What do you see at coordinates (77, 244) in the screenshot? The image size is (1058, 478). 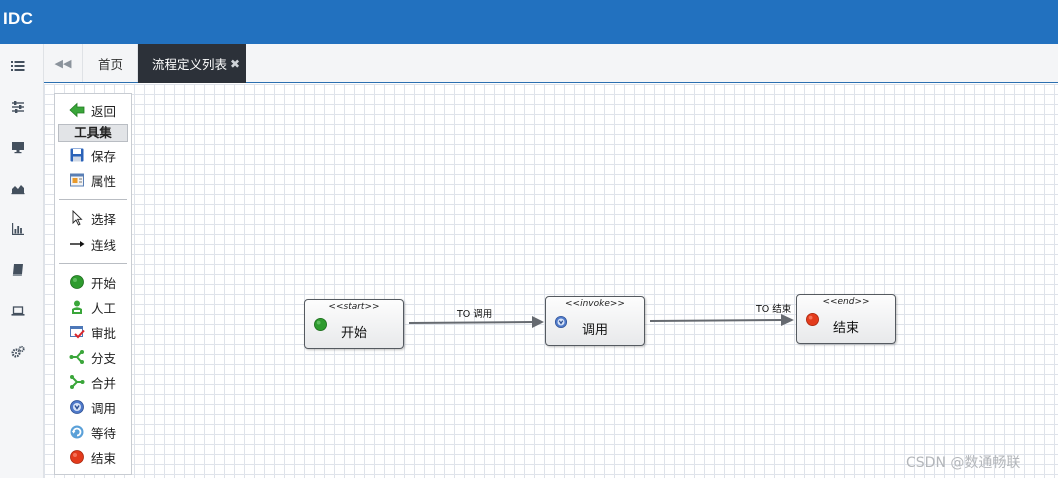 I see `arrow-right-icon` at bounding box center [77, 244].